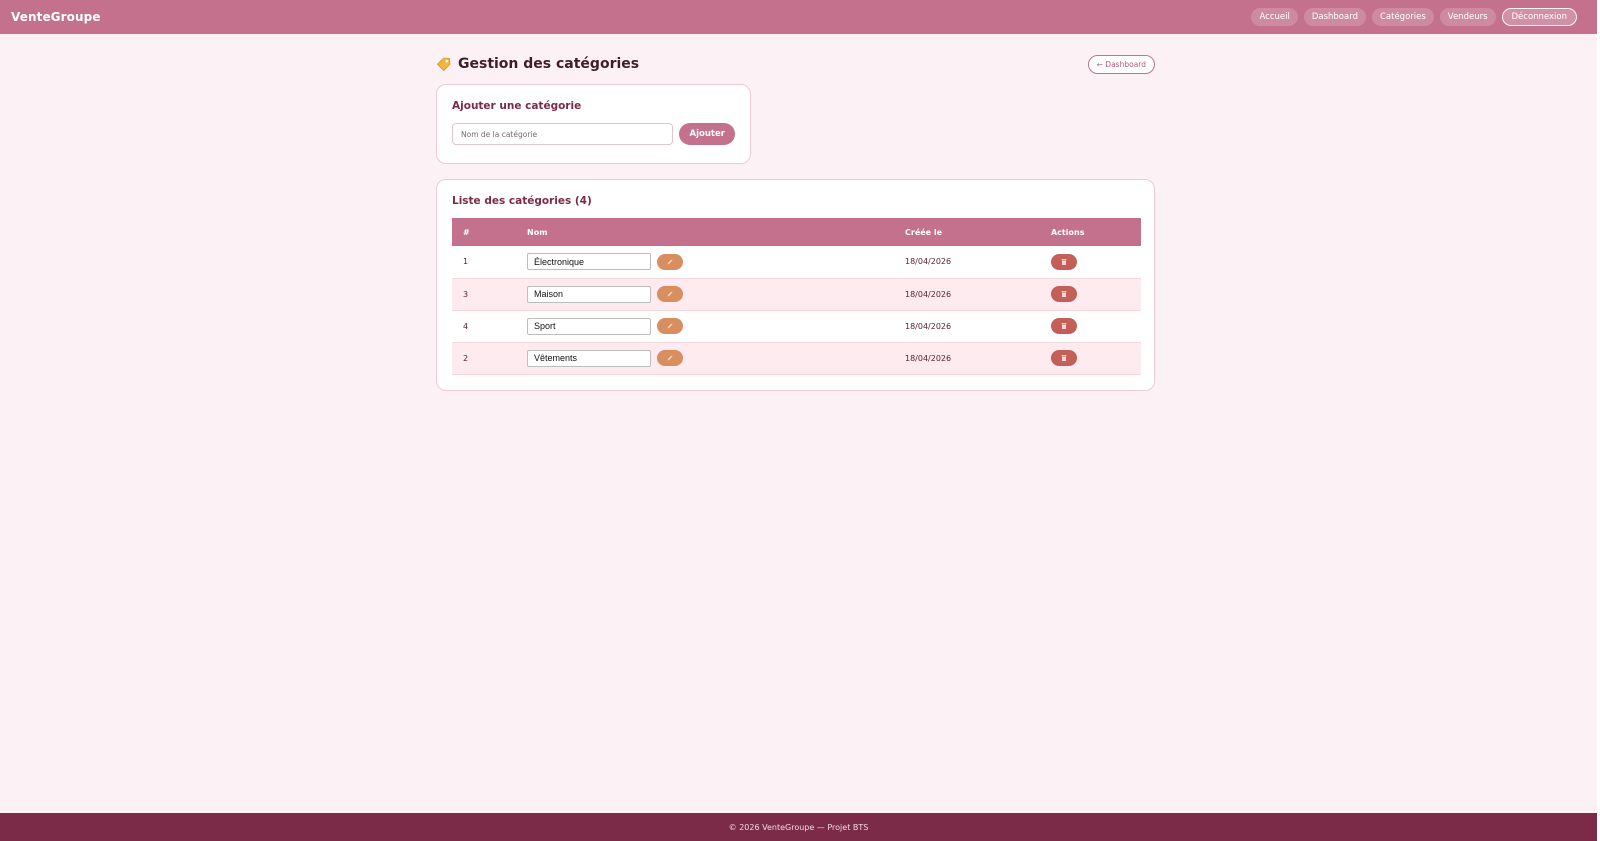 The height and width of the screenshot is (841, 1600). I want to click on page-header: Gestion des catégories ← Dashboard, so click(795, 64).